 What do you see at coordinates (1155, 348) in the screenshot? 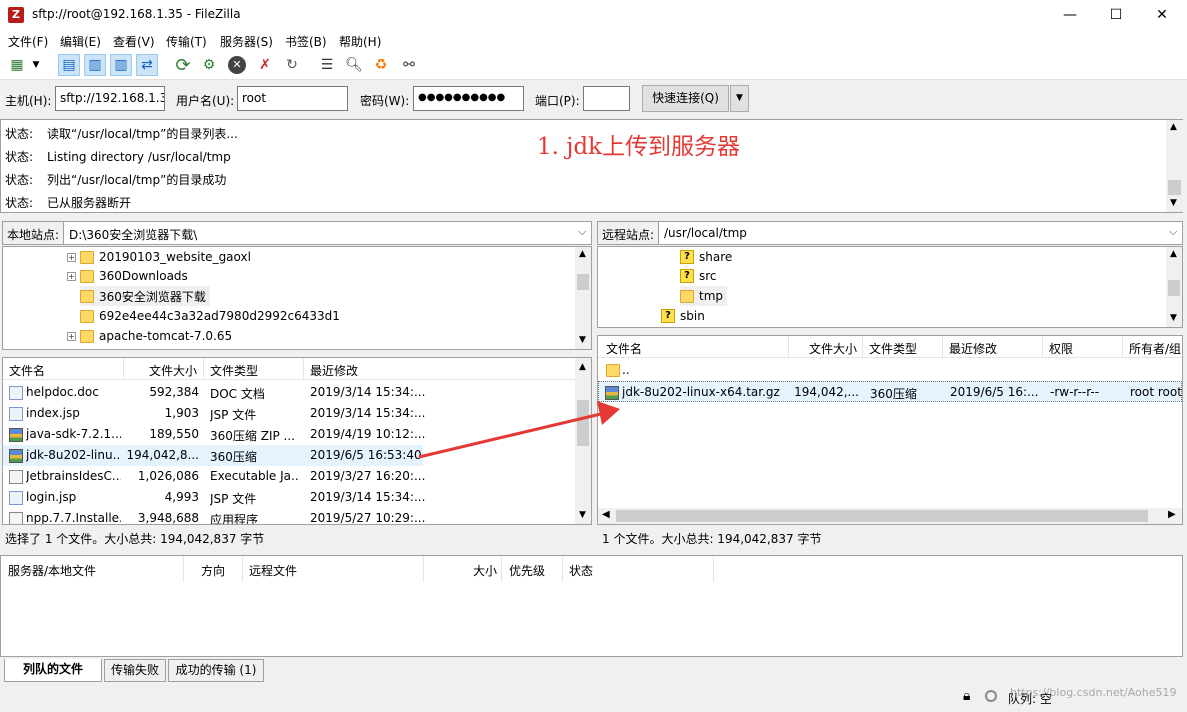
I see `column-owner: 所有者/组` at bounding box center [1155, 348].